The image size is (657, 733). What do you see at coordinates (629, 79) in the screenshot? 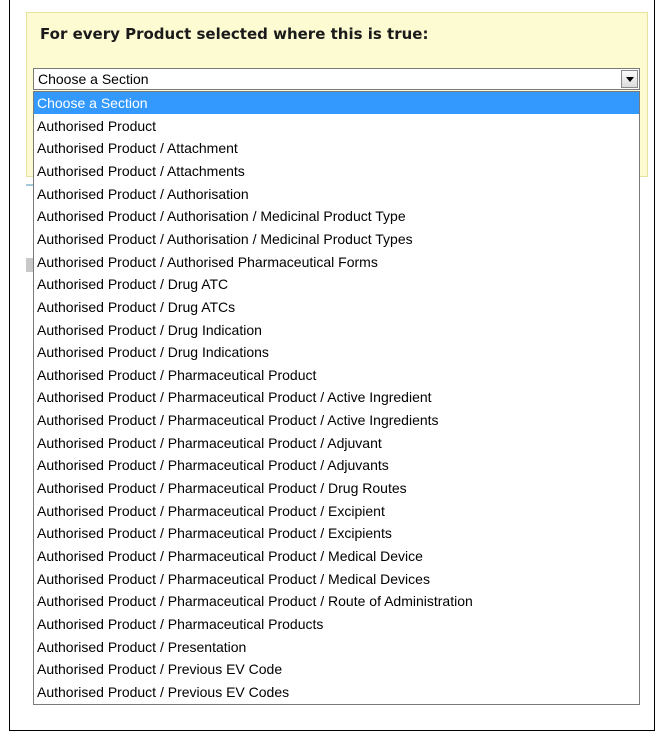
I see `chevron-down-icon` at bounding box center [629, 79].